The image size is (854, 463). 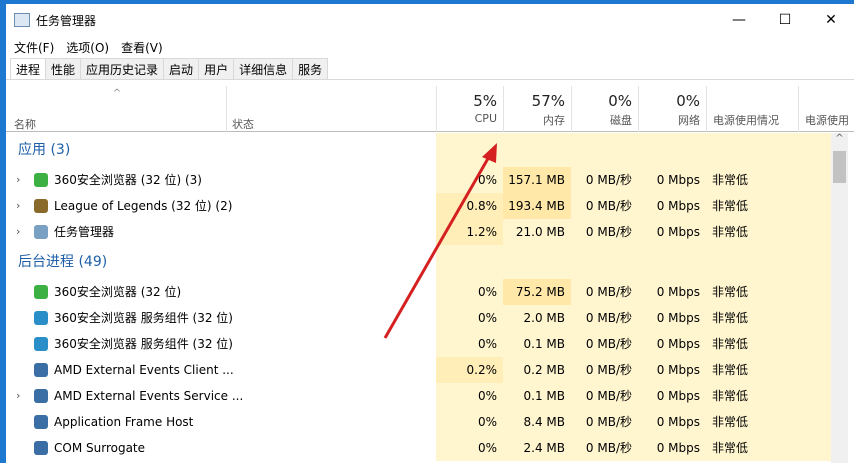 What do you see at coordinates (440, 241) in the screenshot?
I see `annotation-arrow` at bounding box center [440, 241].